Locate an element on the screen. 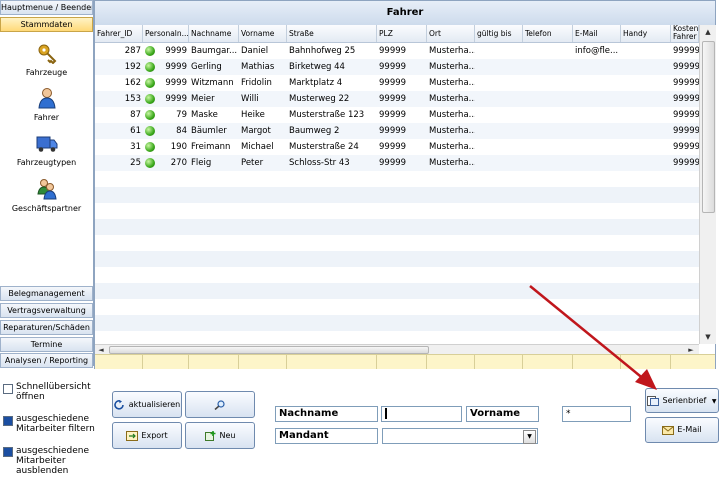 This screenshot has height=480, width=721. cell-id: 61 is located at coordinates (135, 131).